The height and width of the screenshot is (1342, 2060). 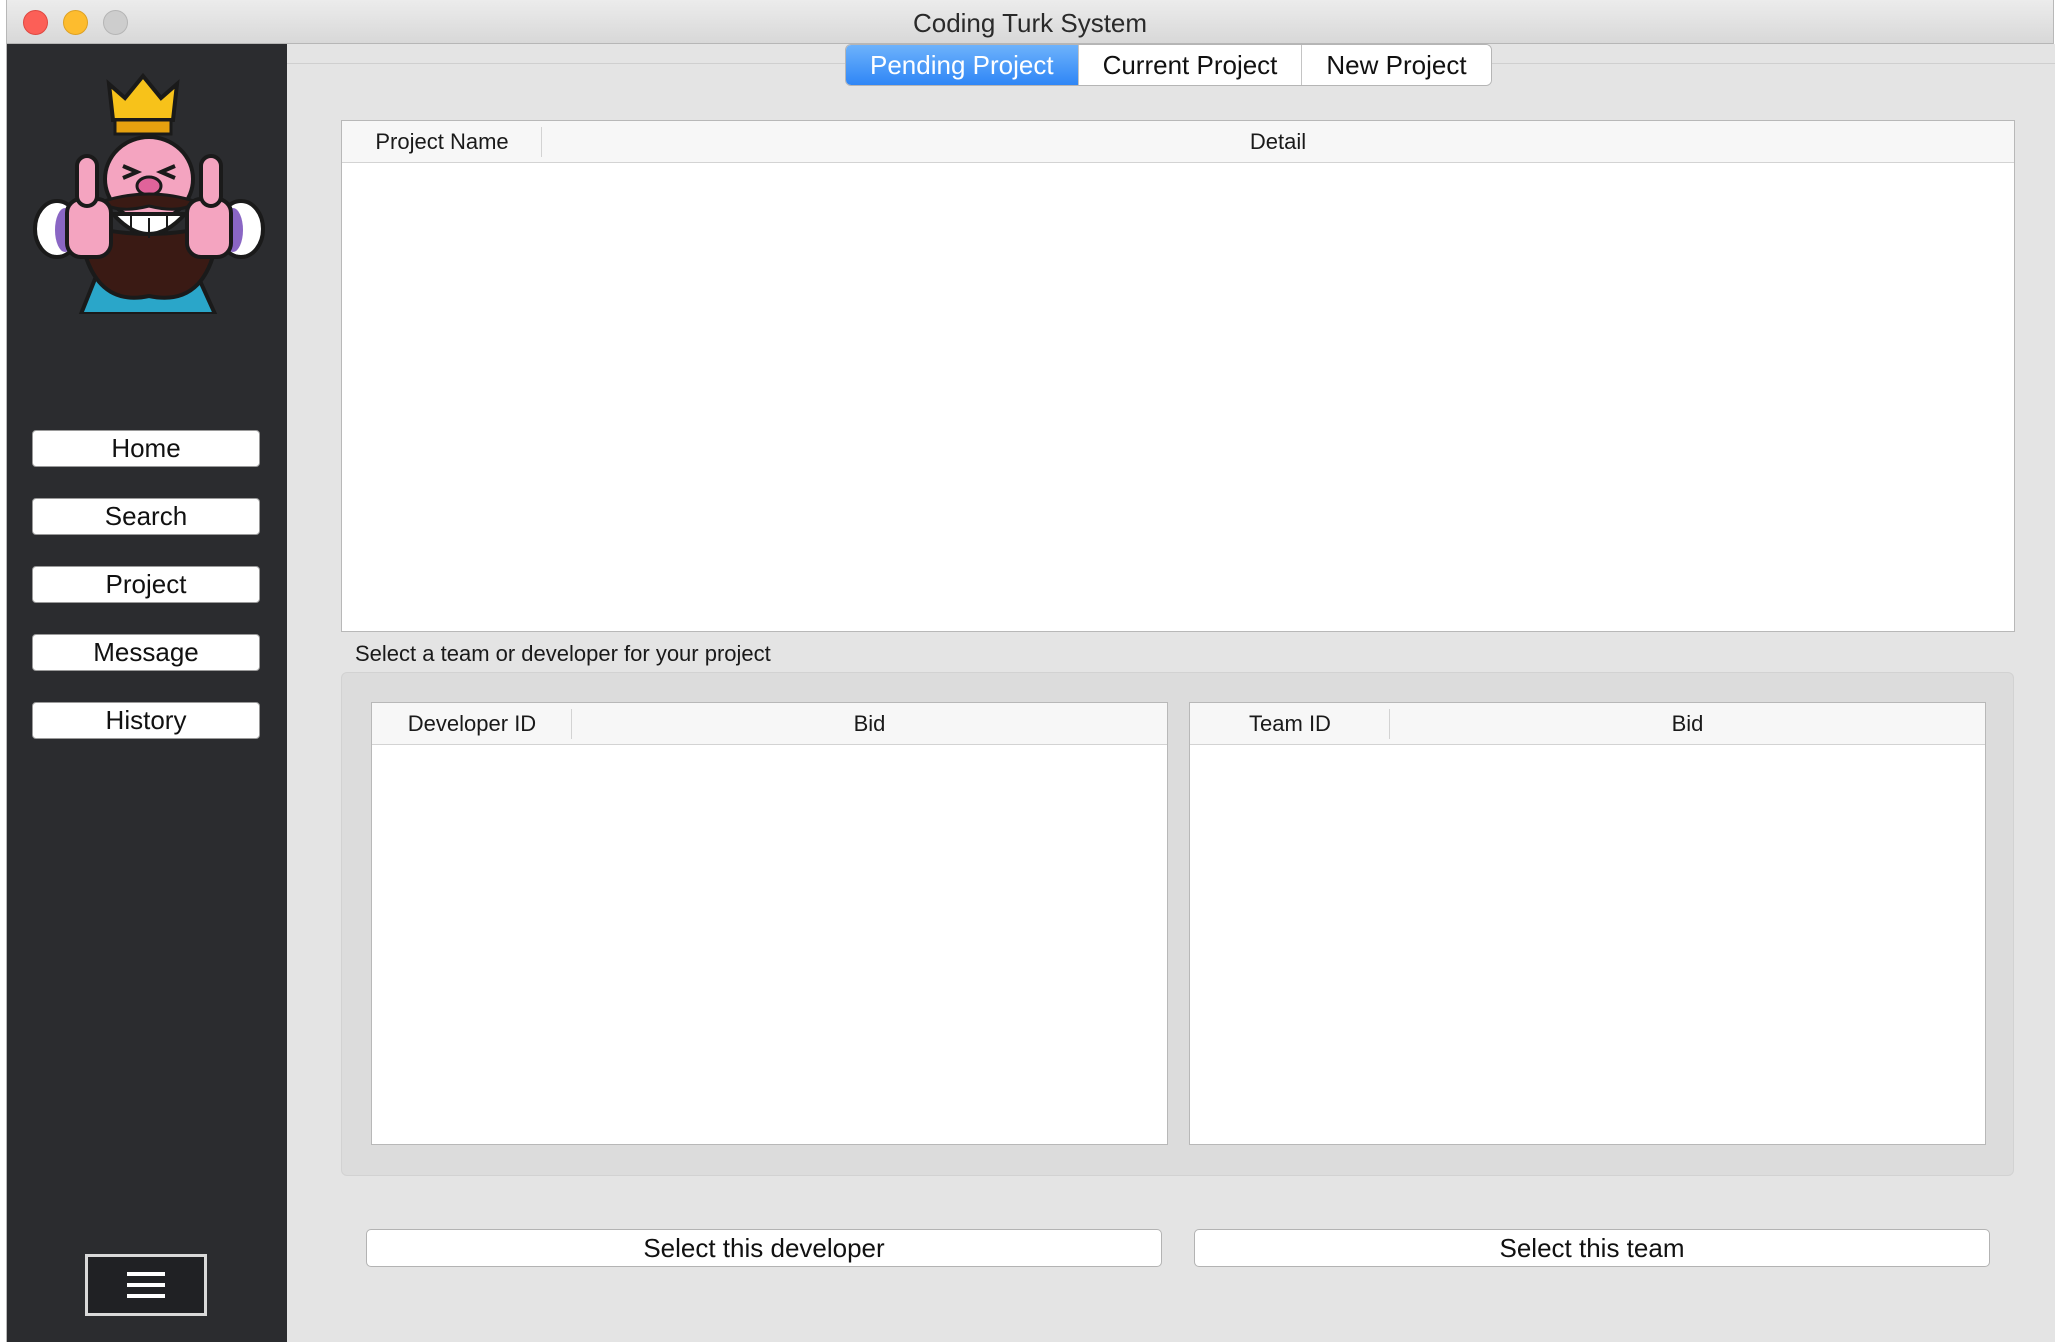 I want to click on teams-table: Team ID Bid, so click(x=1587, y=923).